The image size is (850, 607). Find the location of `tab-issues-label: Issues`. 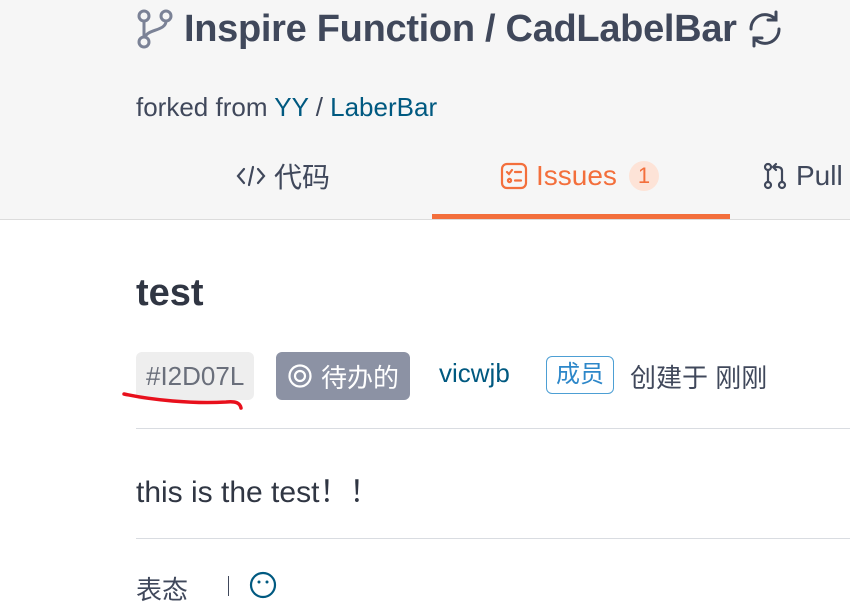

tab-issues-label: Issues is located at coordinates (576, 175).